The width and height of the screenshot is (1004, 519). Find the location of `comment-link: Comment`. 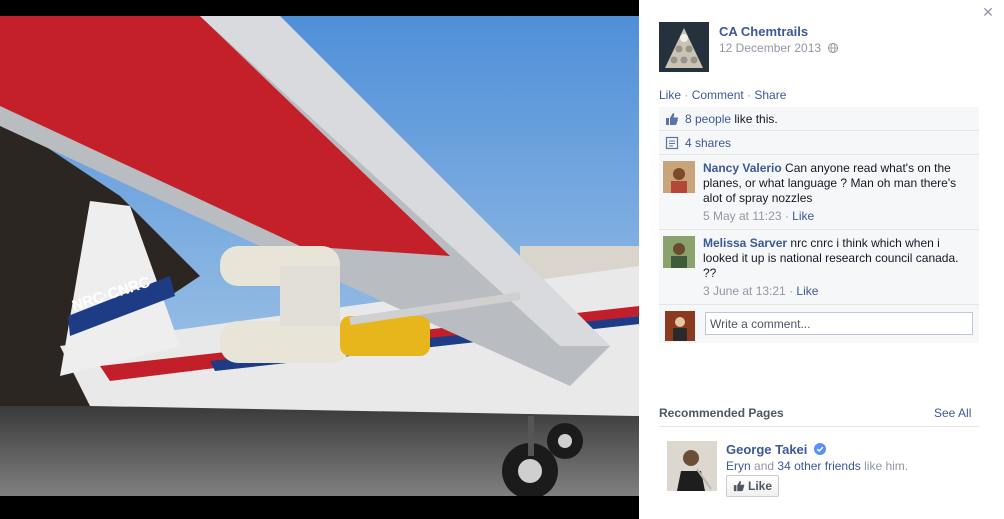

comment-link: Comment is located at coordinates (718, 95).